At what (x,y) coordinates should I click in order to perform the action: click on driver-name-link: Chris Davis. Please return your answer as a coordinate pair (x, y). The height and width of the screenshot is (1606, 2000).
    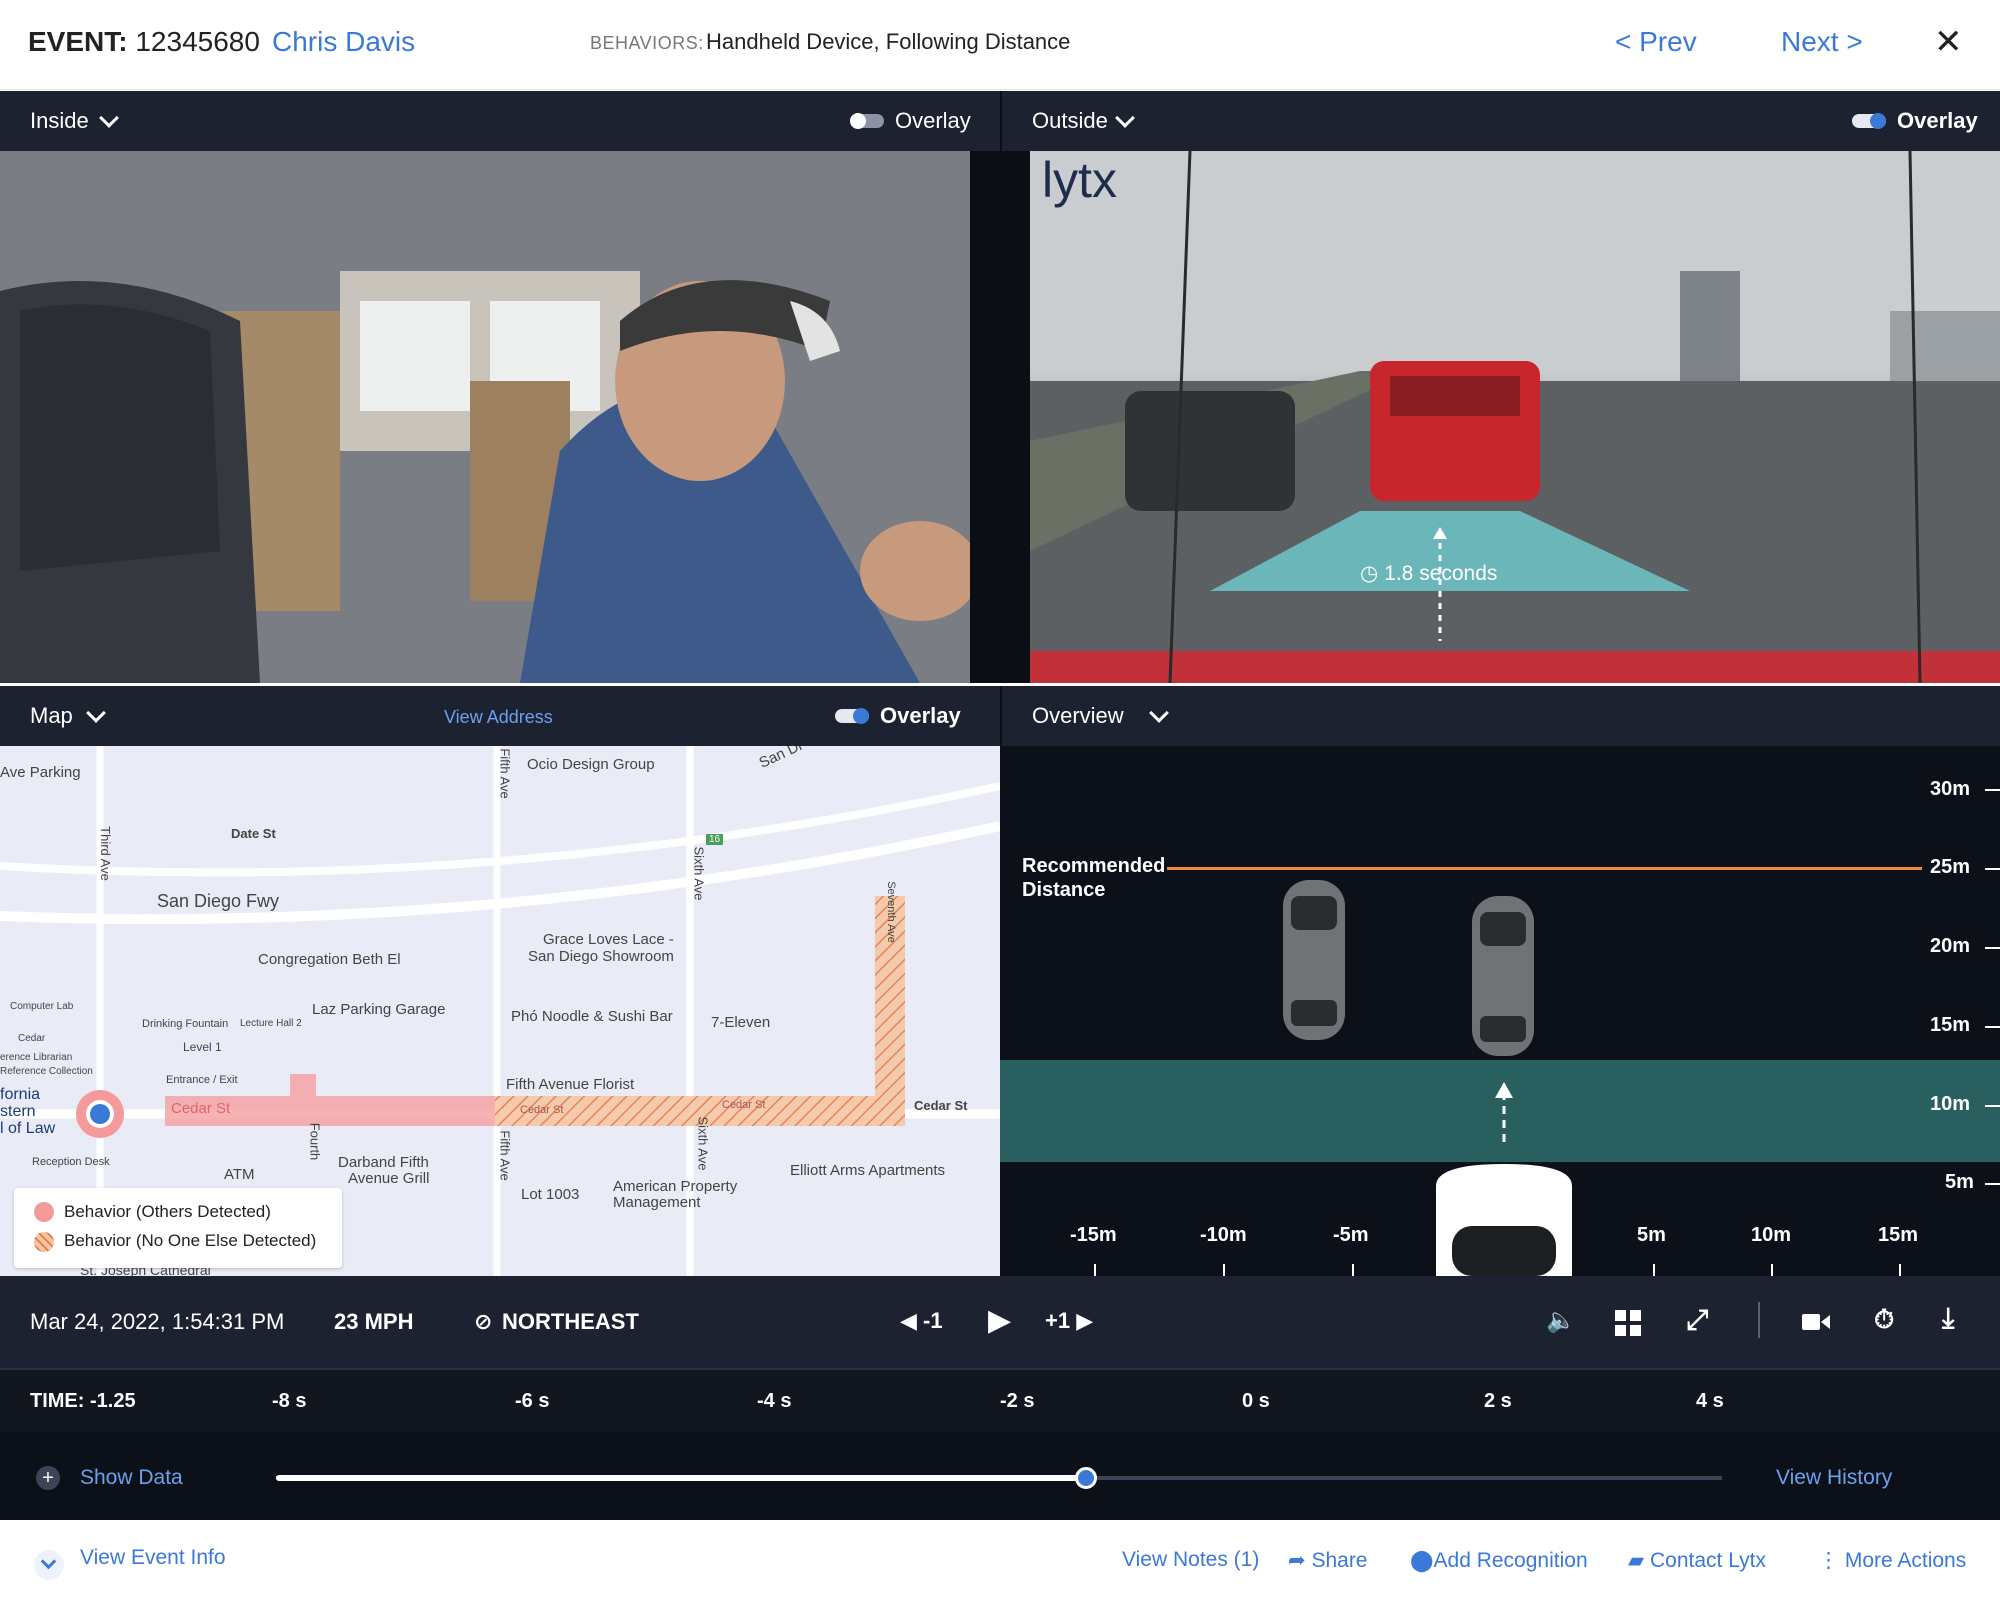
    Looking at the image, I should click on (343, 42).